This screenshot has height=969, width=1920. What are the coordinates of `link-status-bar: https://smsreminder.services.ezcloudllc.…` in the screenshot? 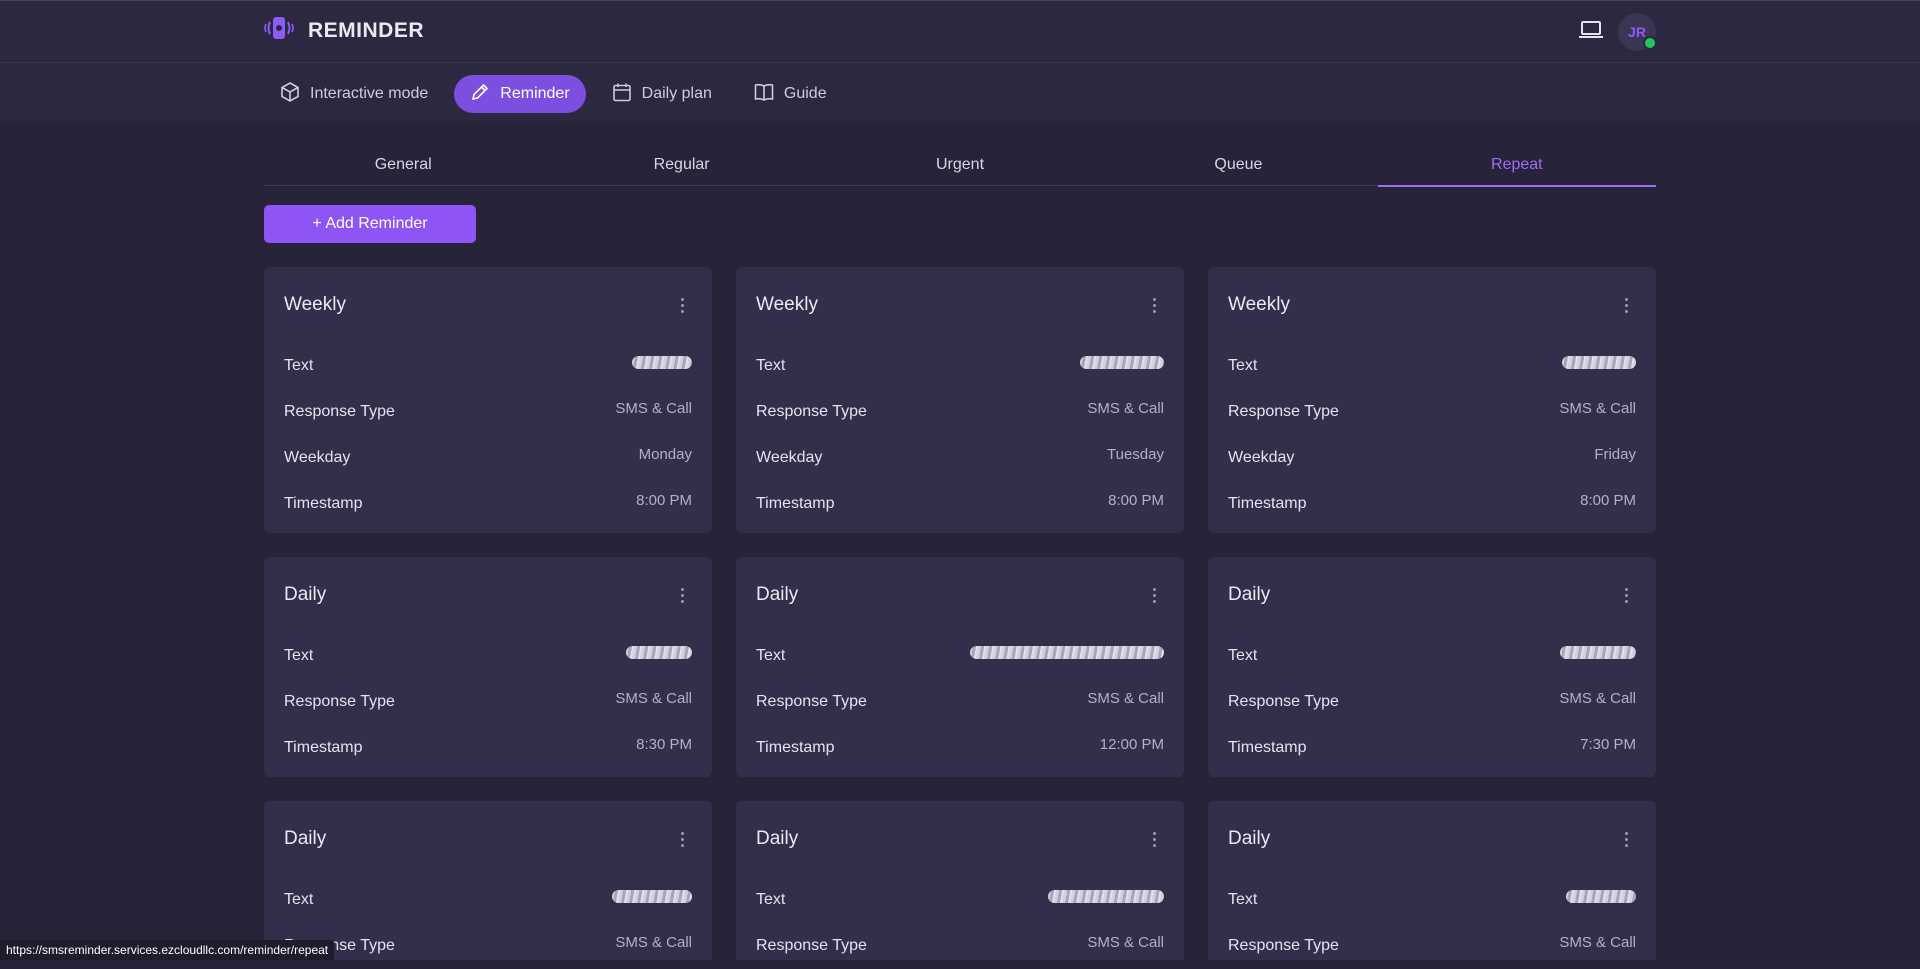 It's located at (167, 950).